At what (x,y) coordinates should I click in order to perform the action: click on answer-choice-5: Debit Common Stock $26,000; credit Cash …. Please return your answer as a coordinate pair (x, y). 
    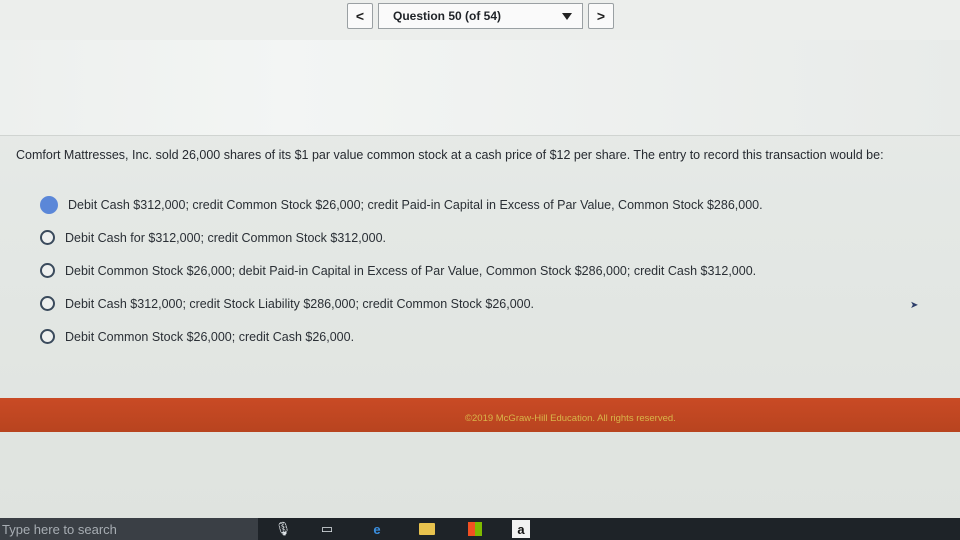
    Looking at the image, I should click on (401, 336).